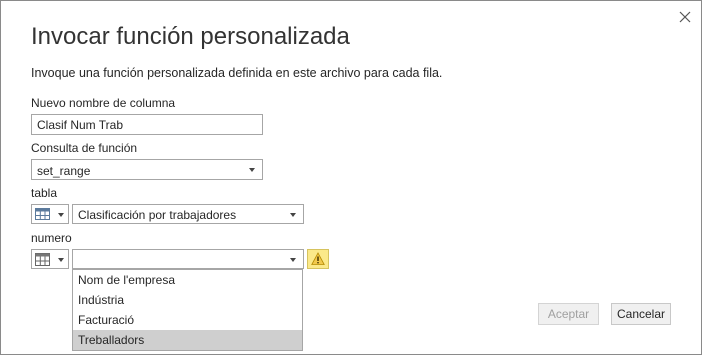  Describe the element at coordinates (187, 320) in the screenshot. I see `dropdown-option: Facturació` at that location.